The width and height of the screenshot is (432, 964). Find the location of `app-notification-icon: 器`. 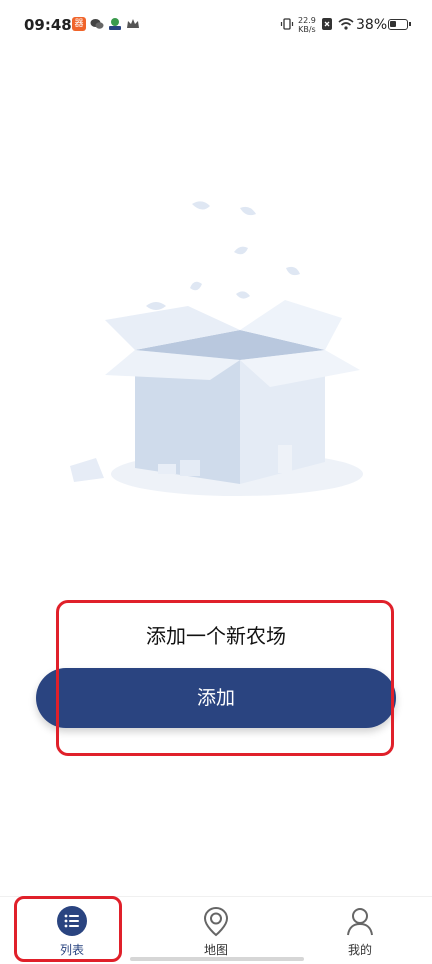

app-notification-icon: 器 is located at coordinates (79, 24).